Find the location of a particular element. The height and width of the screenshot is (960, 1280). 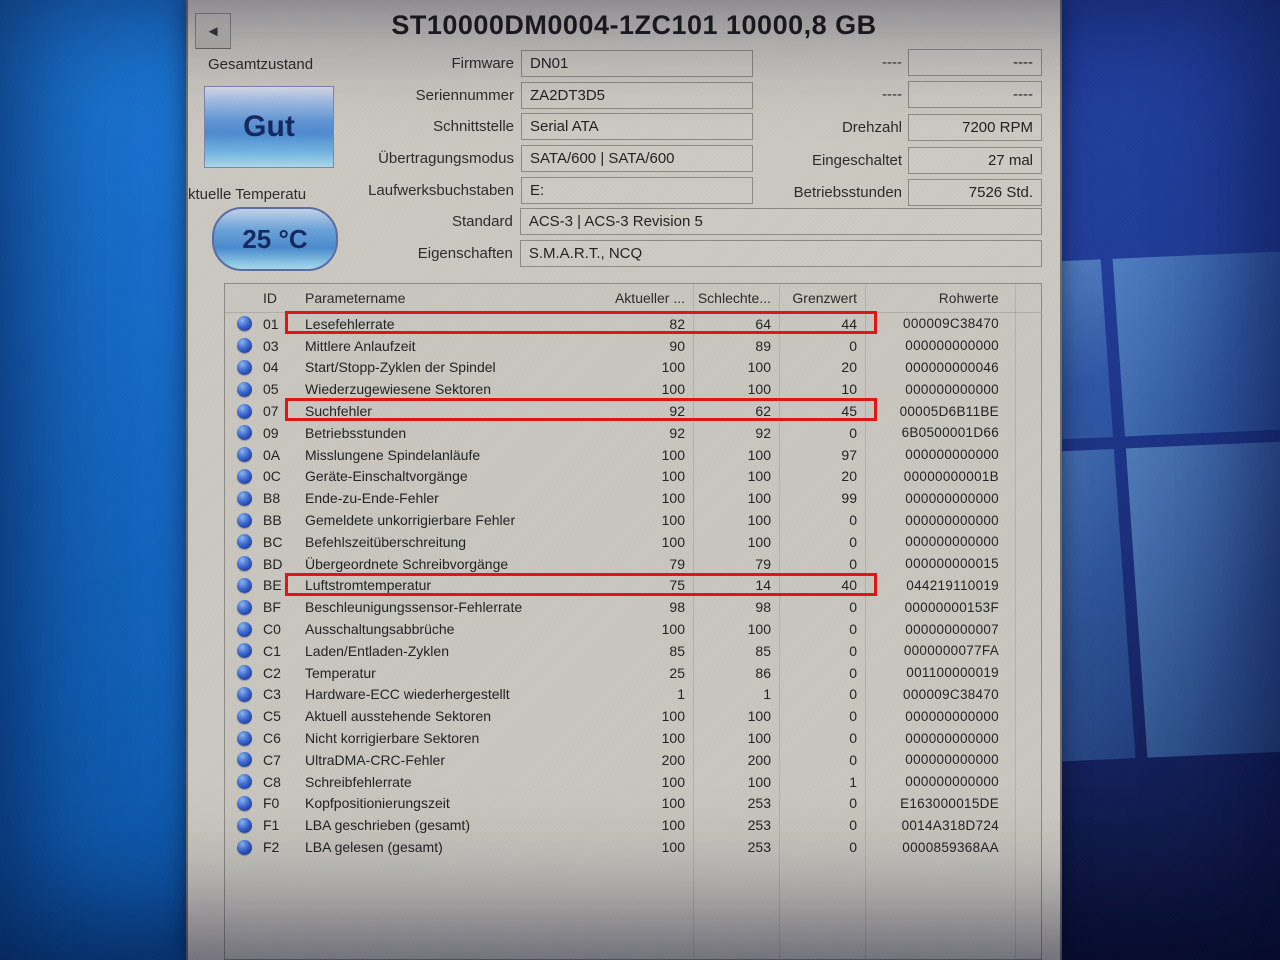

stat-field-label: Betriebsstunden is located at coordinates (847, 193).